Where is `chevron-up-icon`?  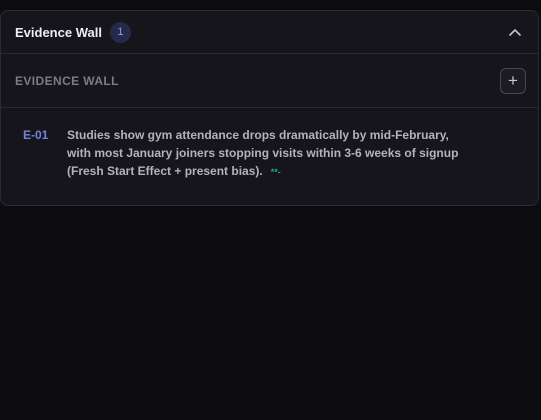
chevron-up-icon is located at coordinates (515, 32).